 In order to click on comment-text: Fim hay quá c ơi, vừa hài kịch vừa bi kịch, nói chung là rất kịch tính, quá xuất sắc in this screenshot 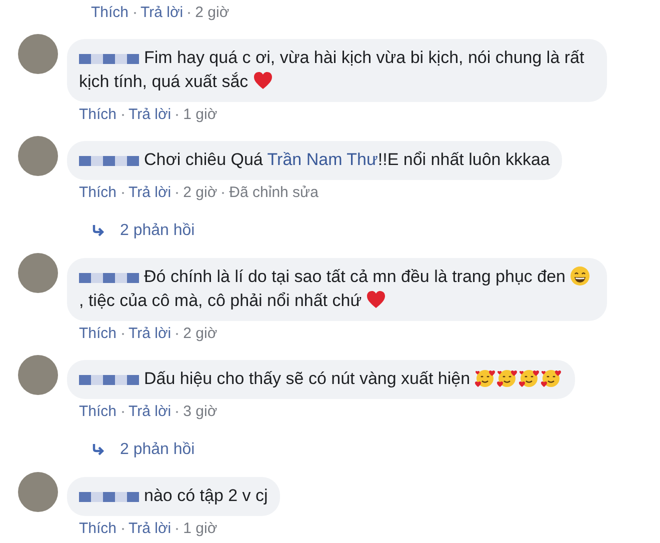, I will do `click(331, 69)`.